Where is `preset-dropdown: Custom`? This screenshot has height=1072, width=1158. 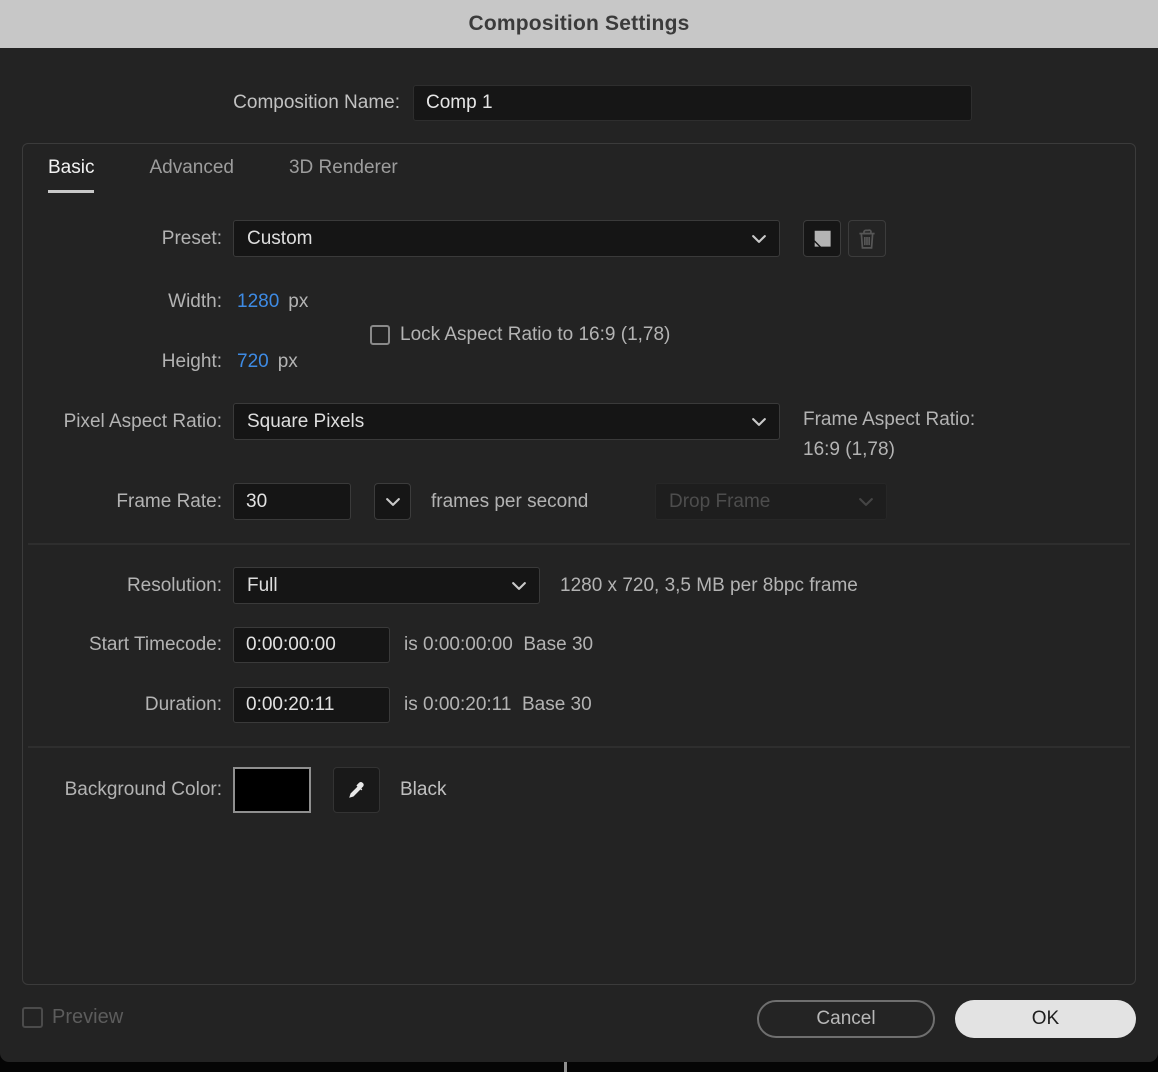 preset-dropdown: Custom is located at coordinates (506, 238).